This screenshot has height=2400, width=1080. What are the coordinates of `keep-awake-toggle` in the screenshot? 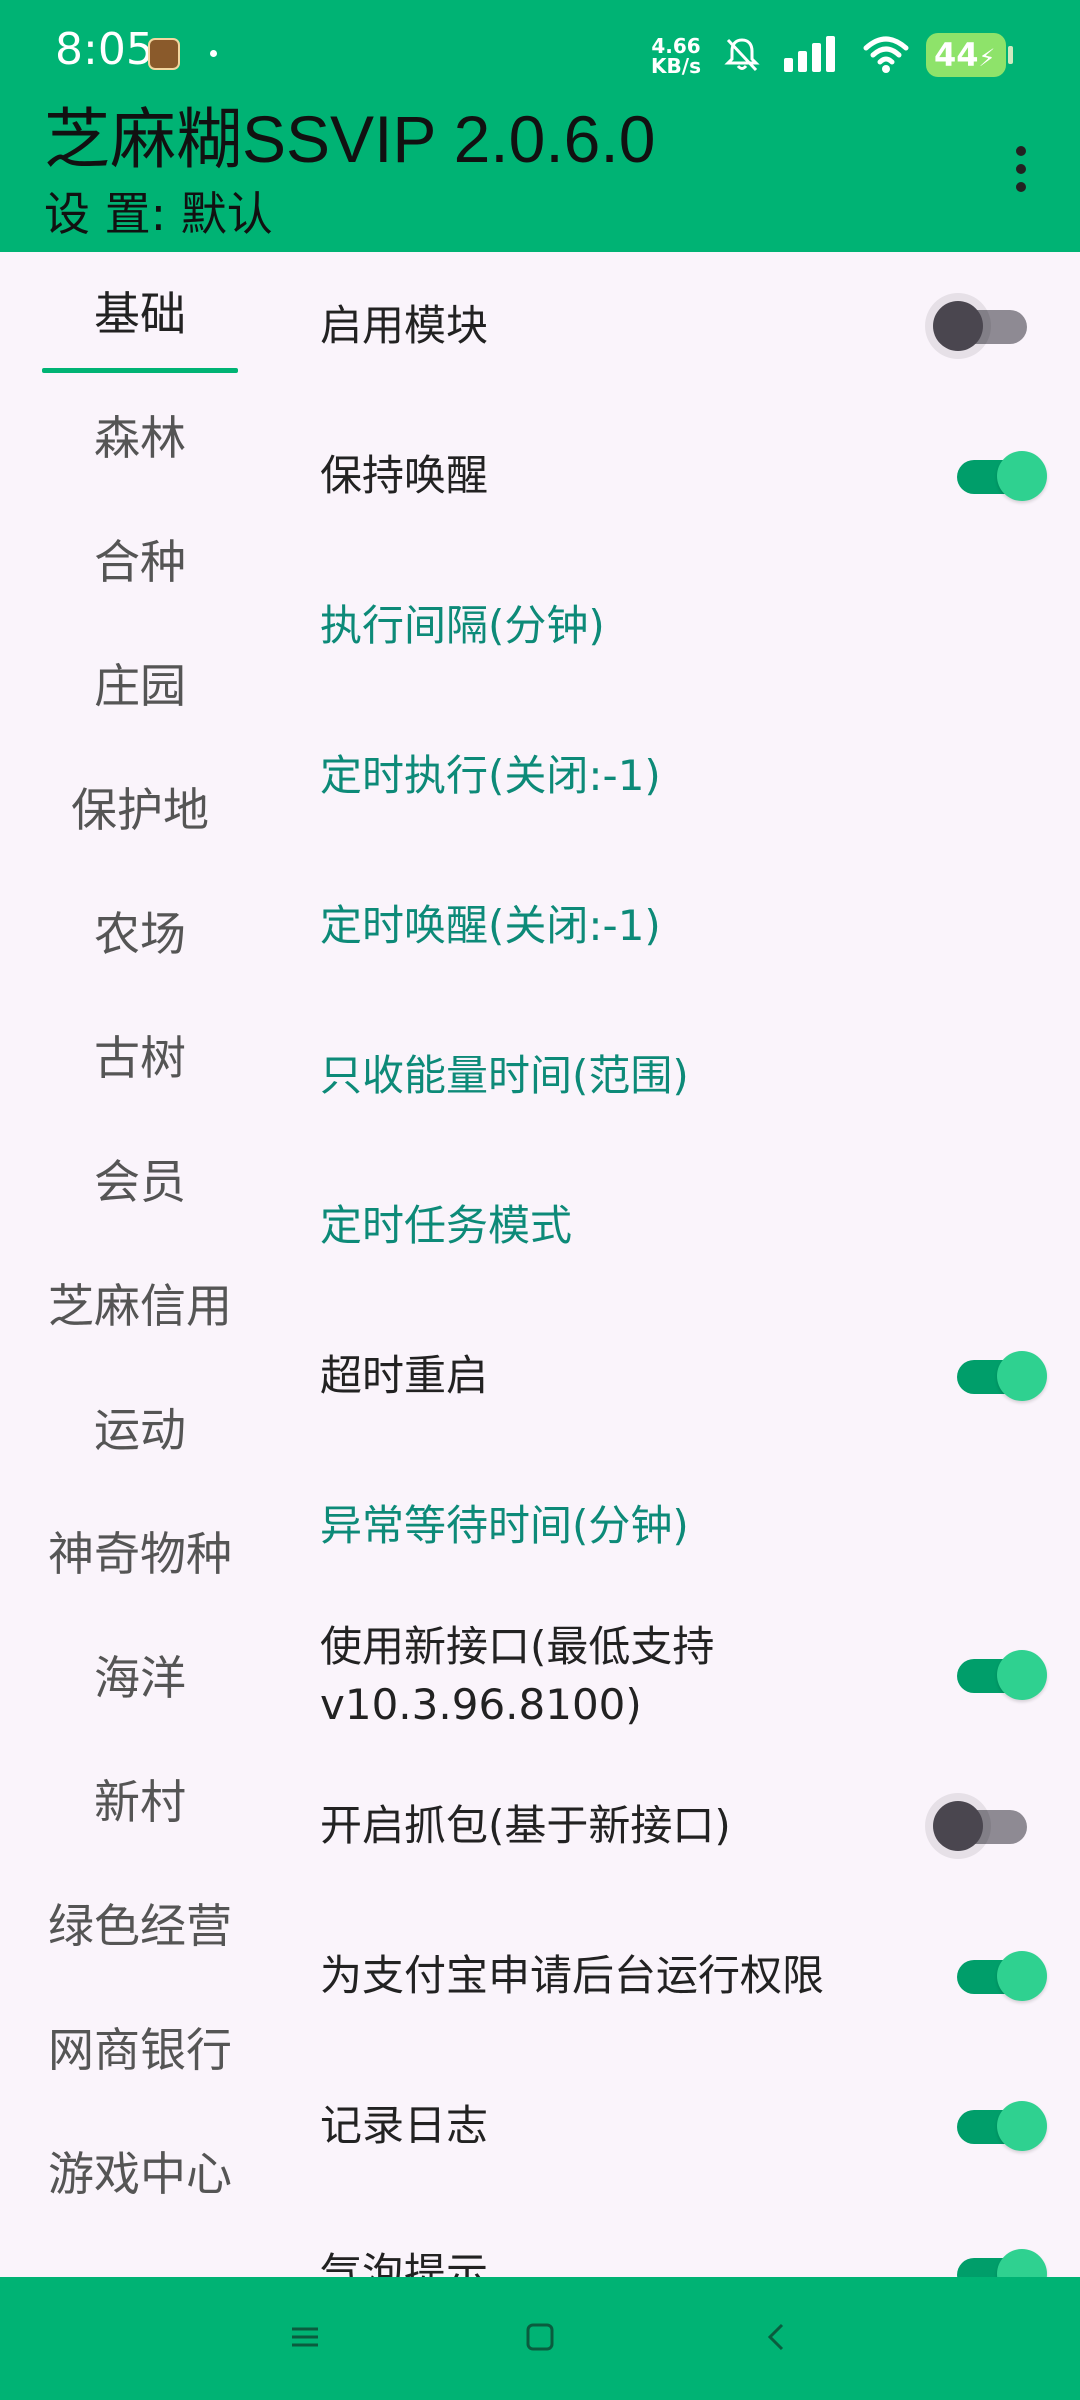 It's located at (996, 477).